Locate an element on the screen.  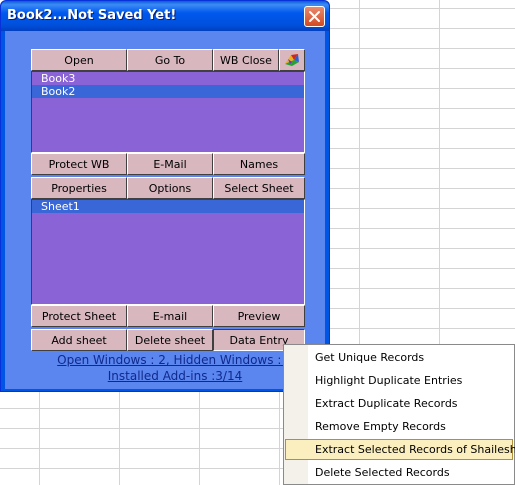
goto-button: Go To is located at coordinates (170, 60).